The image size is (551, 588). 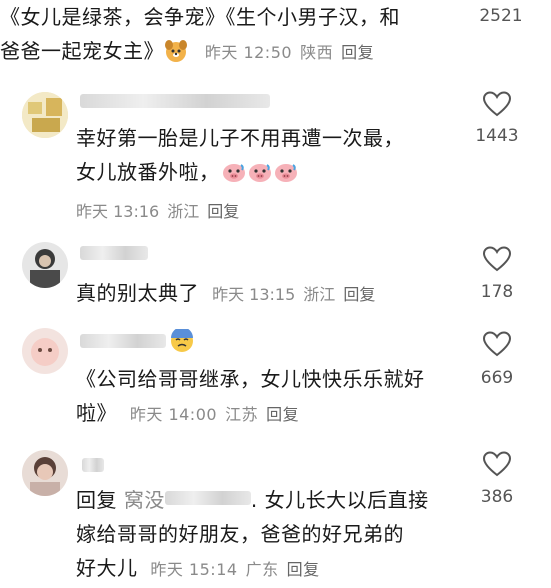 What do you see at coordinates (176, 51) in the screenshot?
I see `dog-emoji-icon` at bounding box center [176, 51].